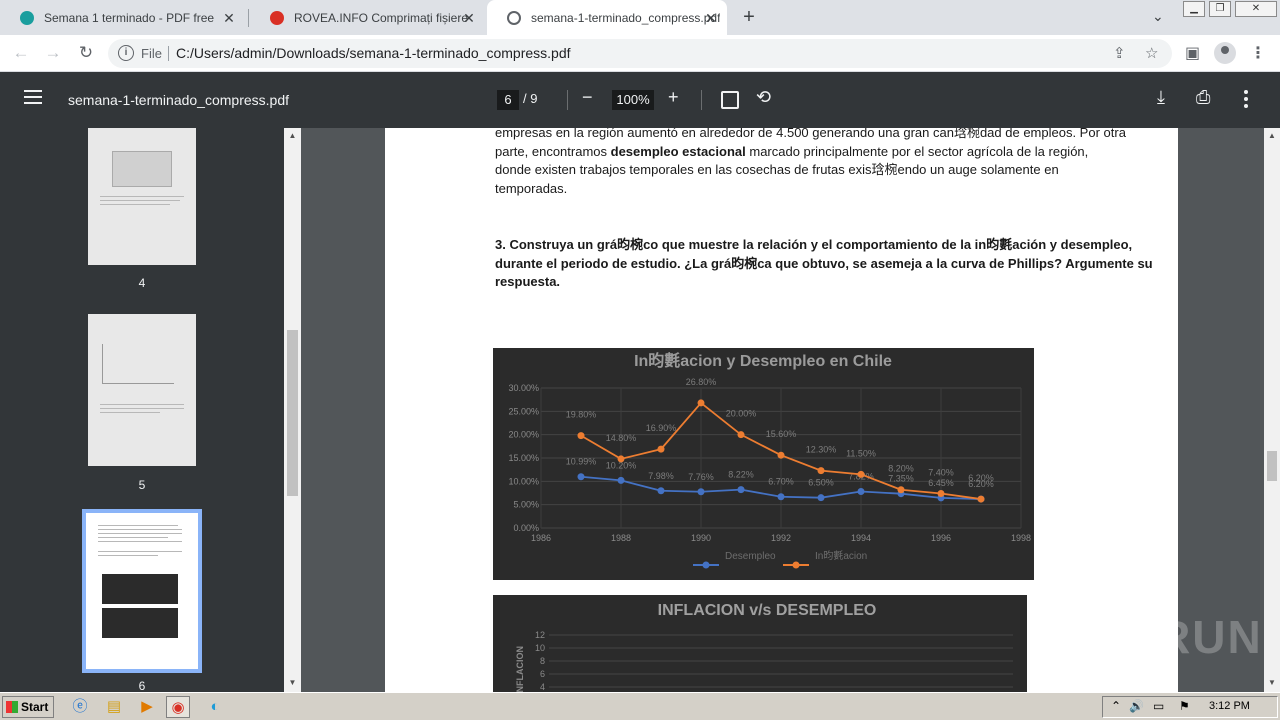 This screenshot has height=720, width=1280. Describe the element at coordinates (168, 53) in the screenshot. I see `separator` at that location.